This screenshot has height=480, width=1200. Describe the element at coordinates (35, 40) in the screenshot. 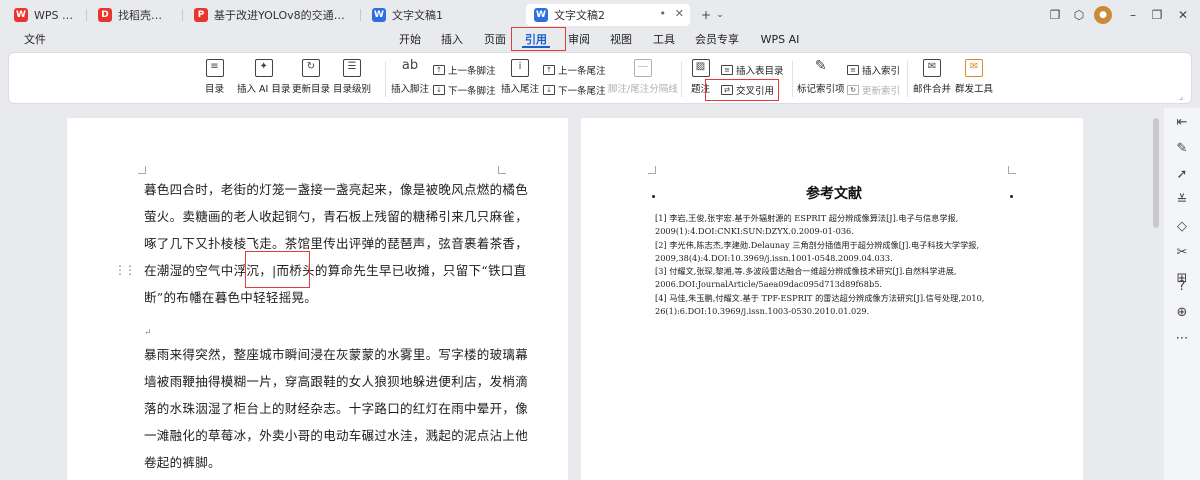

I see `file-menu: 文件` at that location.